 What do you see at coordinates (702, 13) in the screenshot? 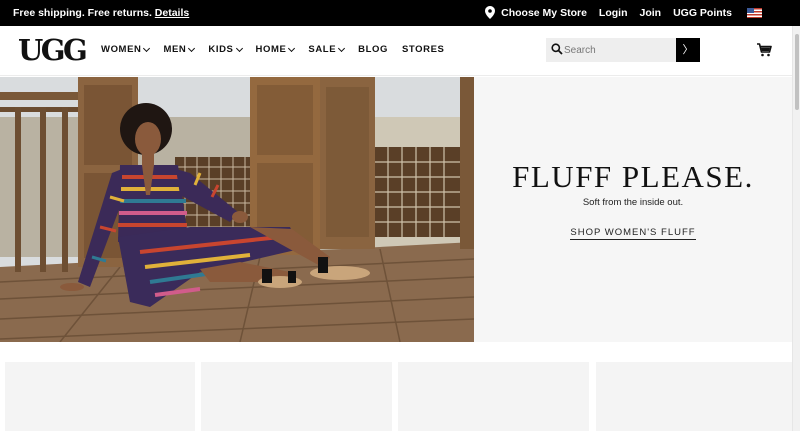
I see `ugg-points-link: UGG Points` at bounding box center [702, 13].